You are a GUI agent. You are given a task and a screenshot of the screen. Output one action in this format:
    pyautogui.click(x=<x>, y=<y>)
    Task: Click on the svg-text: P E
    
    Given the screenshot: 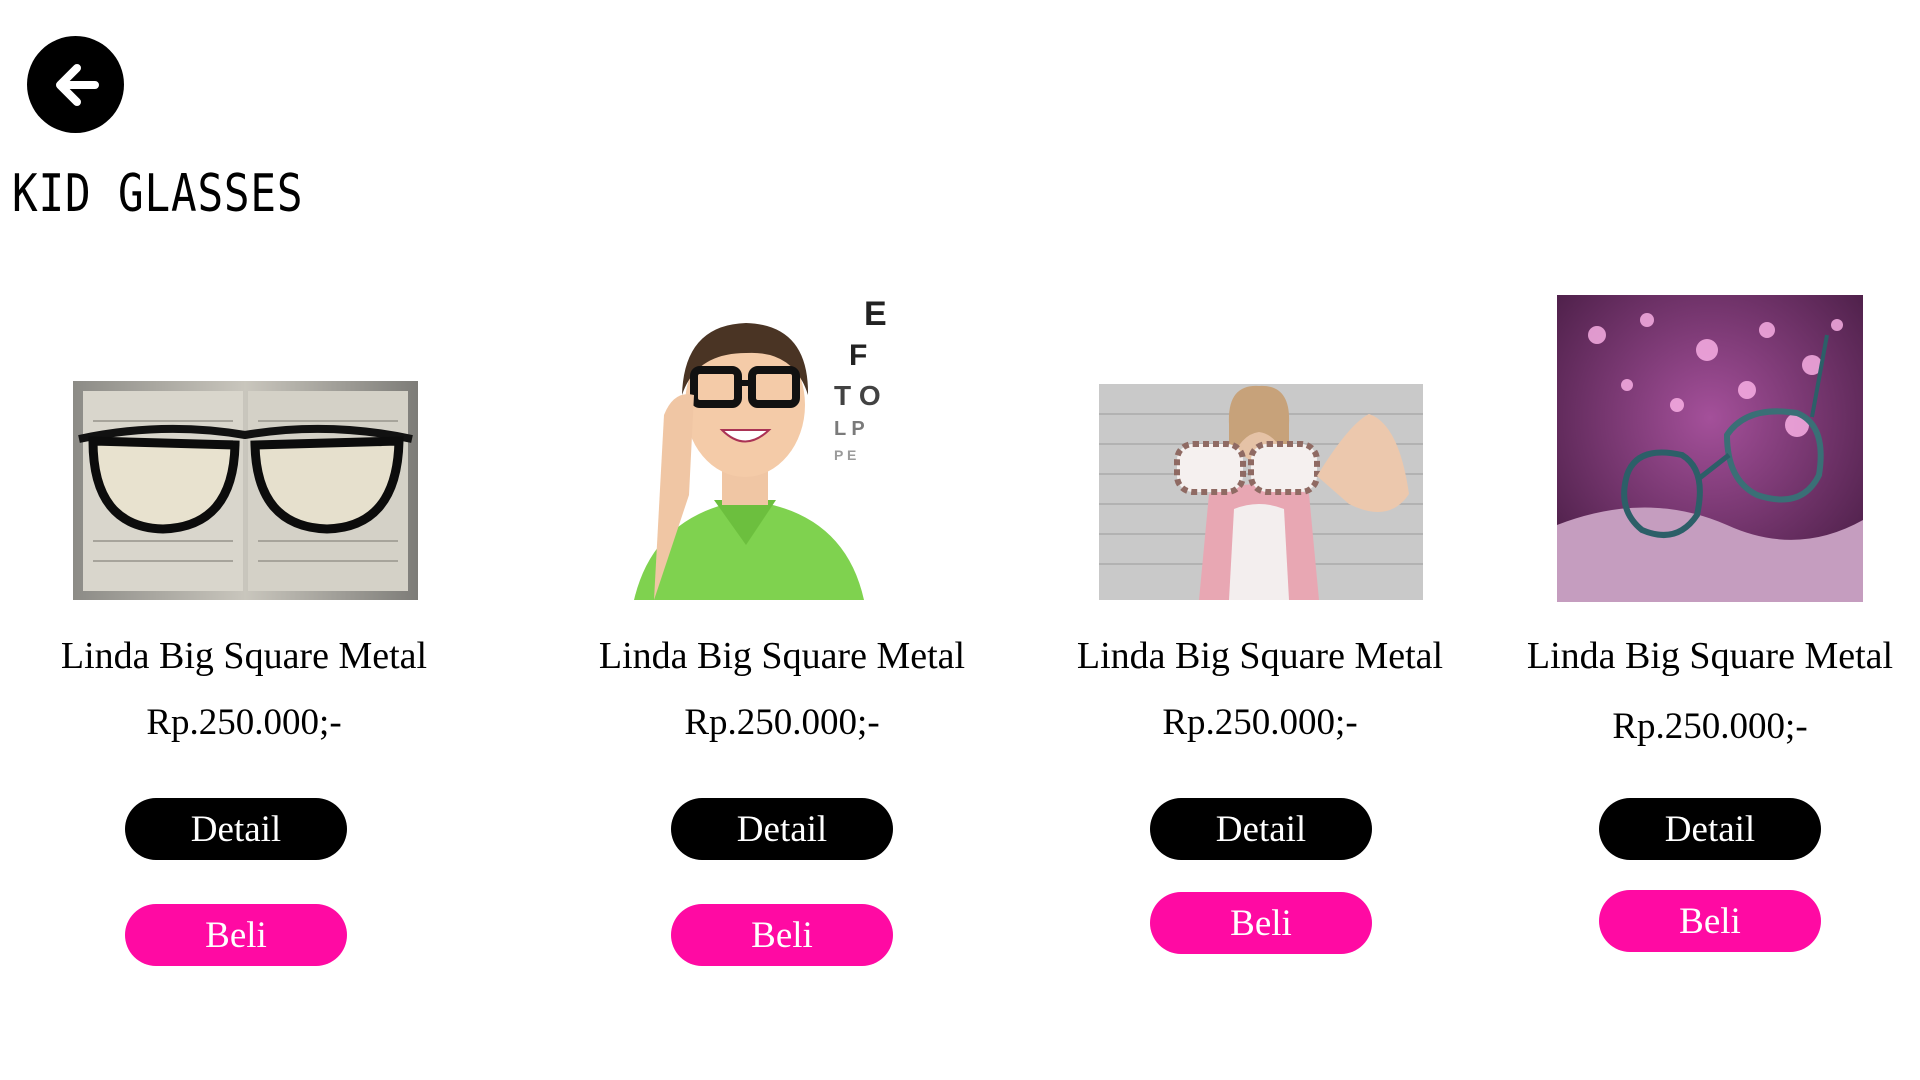 What is the action you would take?
    pyautogui.click(x=845, y=455)
    